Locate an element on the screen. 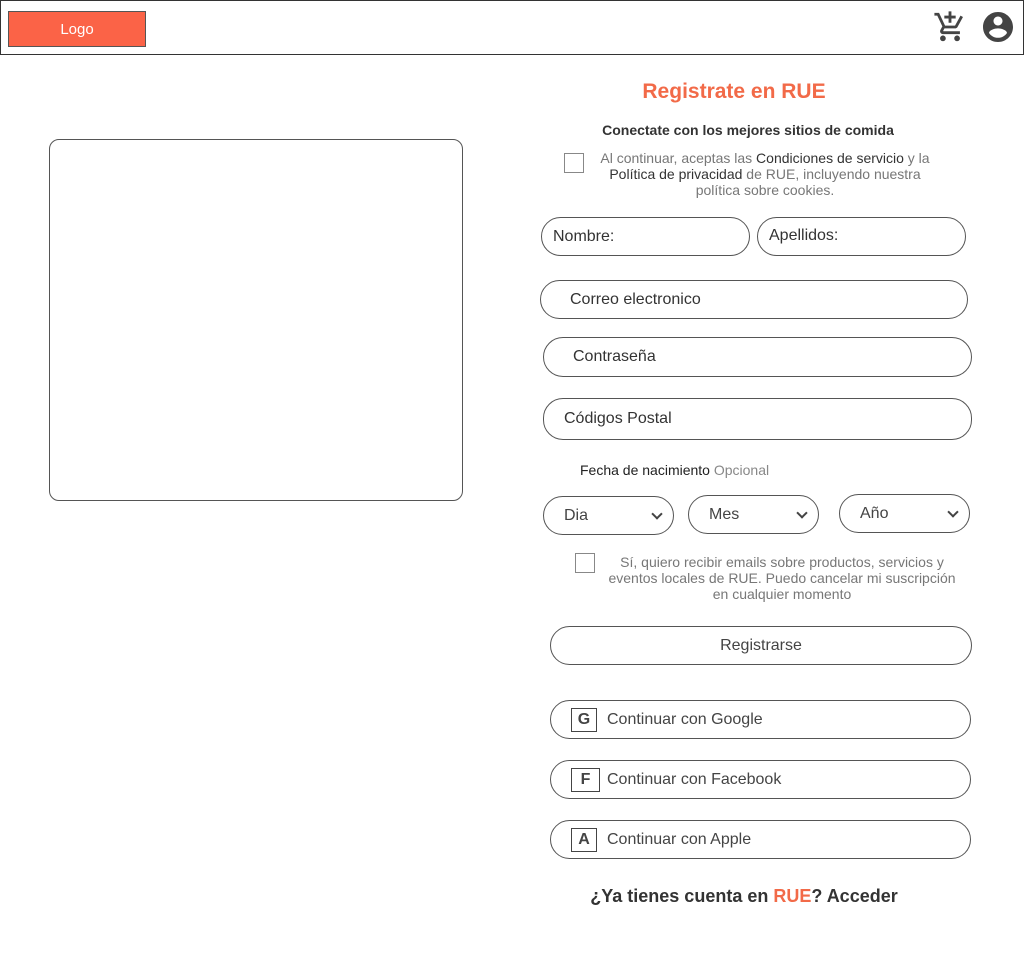  email-placeholder: Correo electronico is located at coordinates (635, 299).